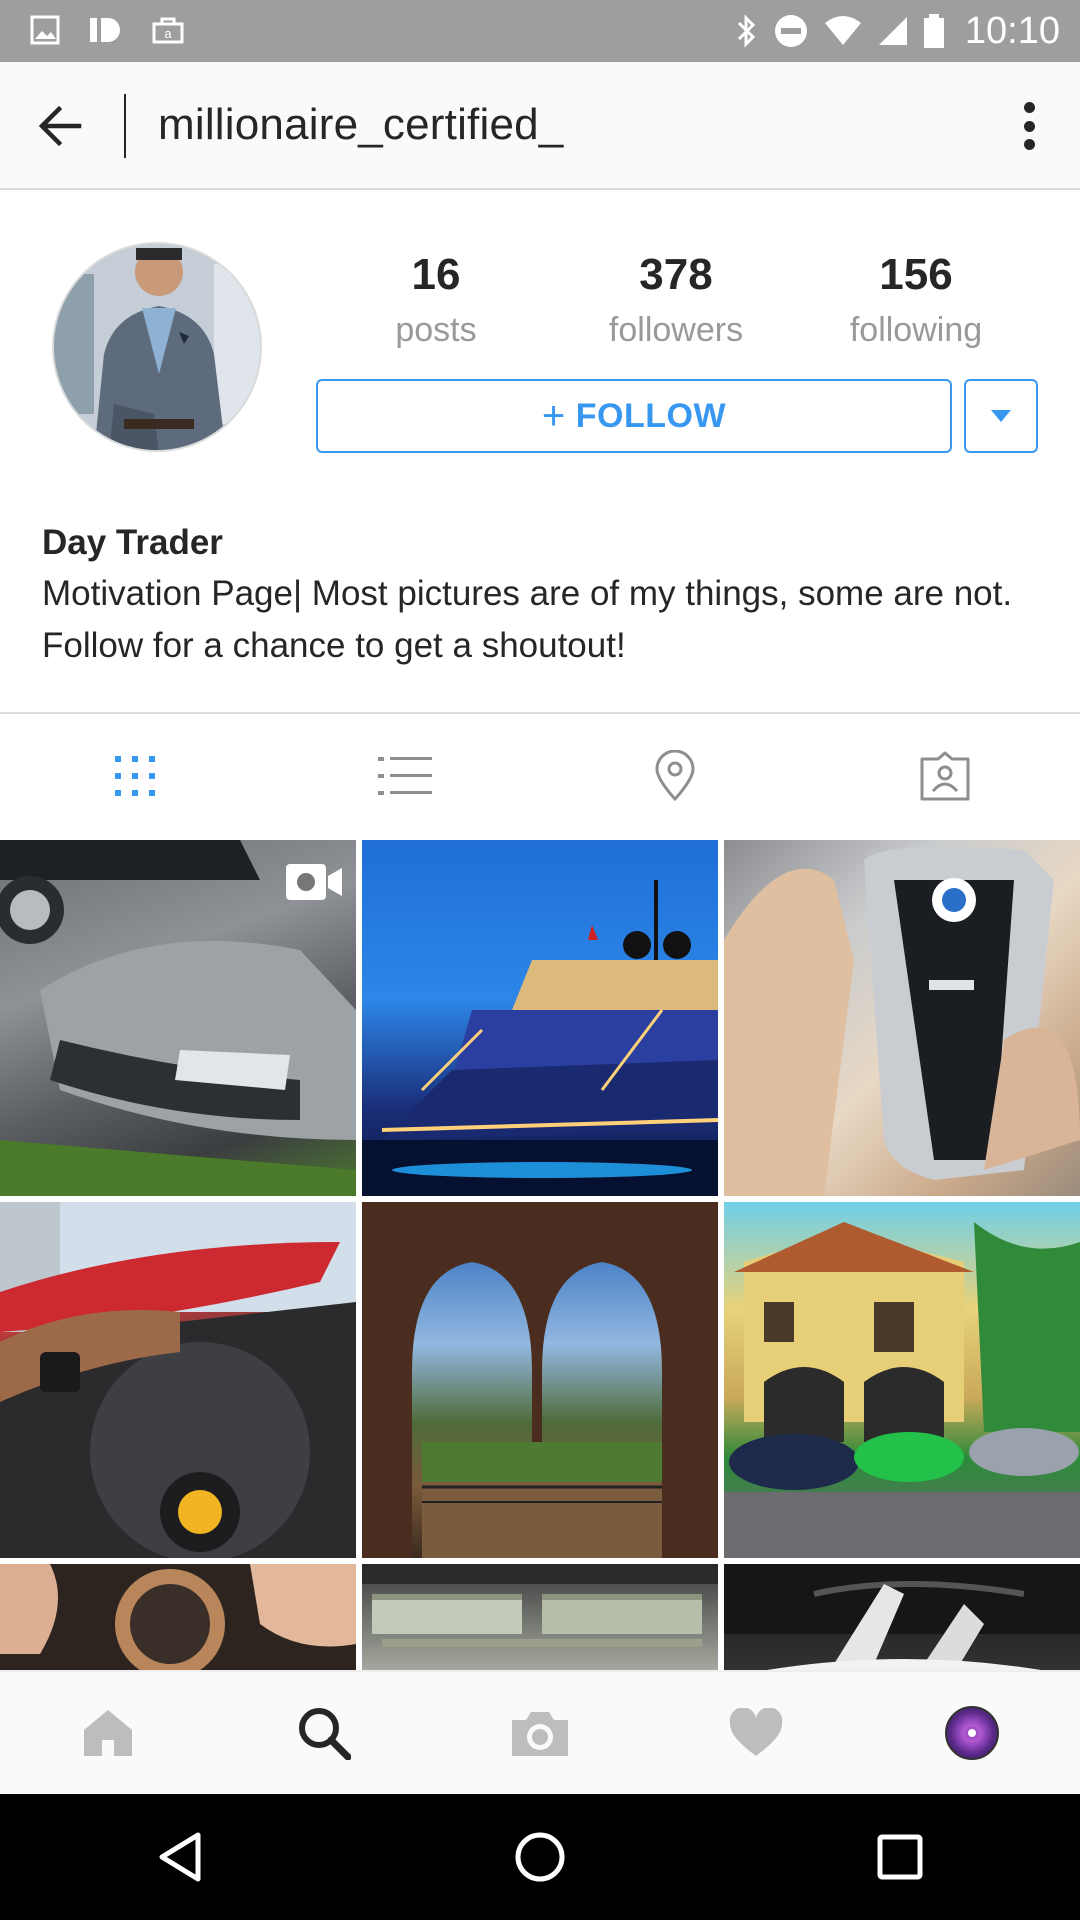  What do you see at coordinates (1029, 107) in the screenshot?
I see `more-vertical-icon` at bounding box center [1029, 107].